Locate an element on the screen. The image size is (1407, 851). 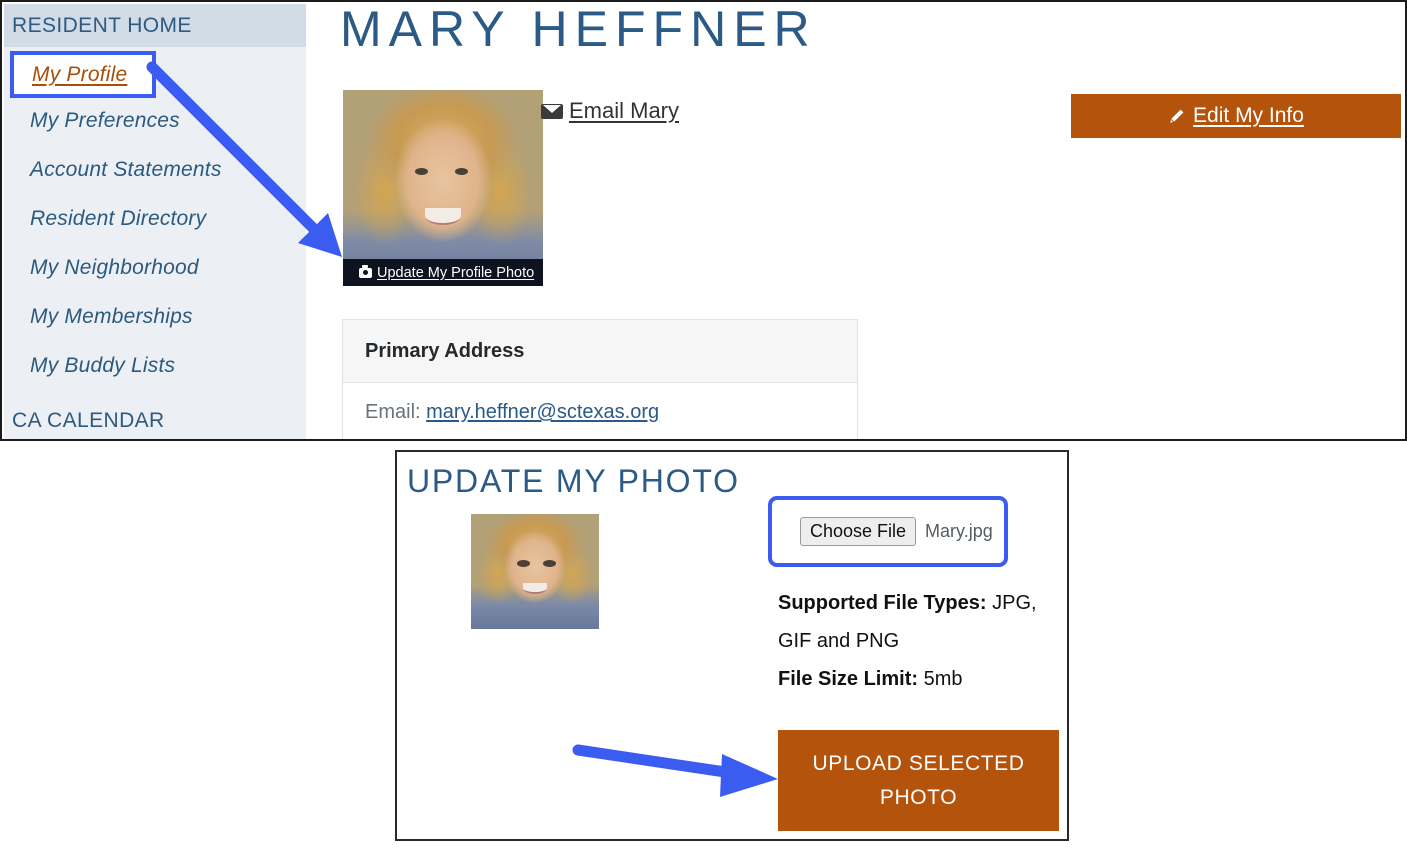
sidebar-item-label: My Profile is located at coordinates (80, 74).